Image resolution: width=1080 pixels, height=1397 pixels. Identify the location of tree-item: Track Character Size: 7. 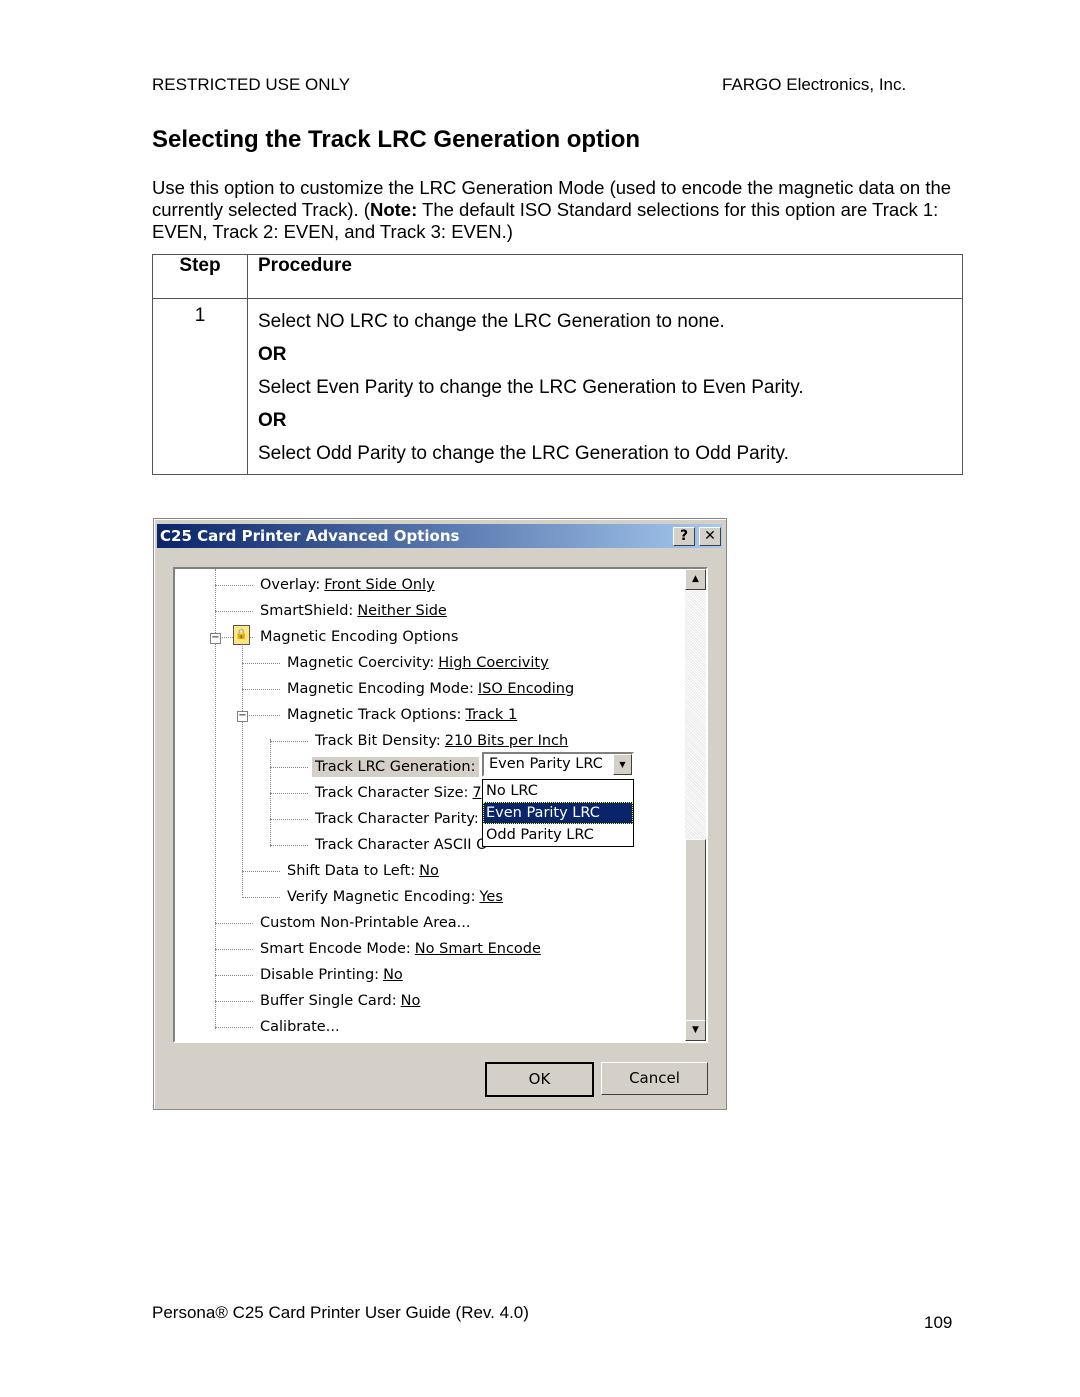
(398, 793).